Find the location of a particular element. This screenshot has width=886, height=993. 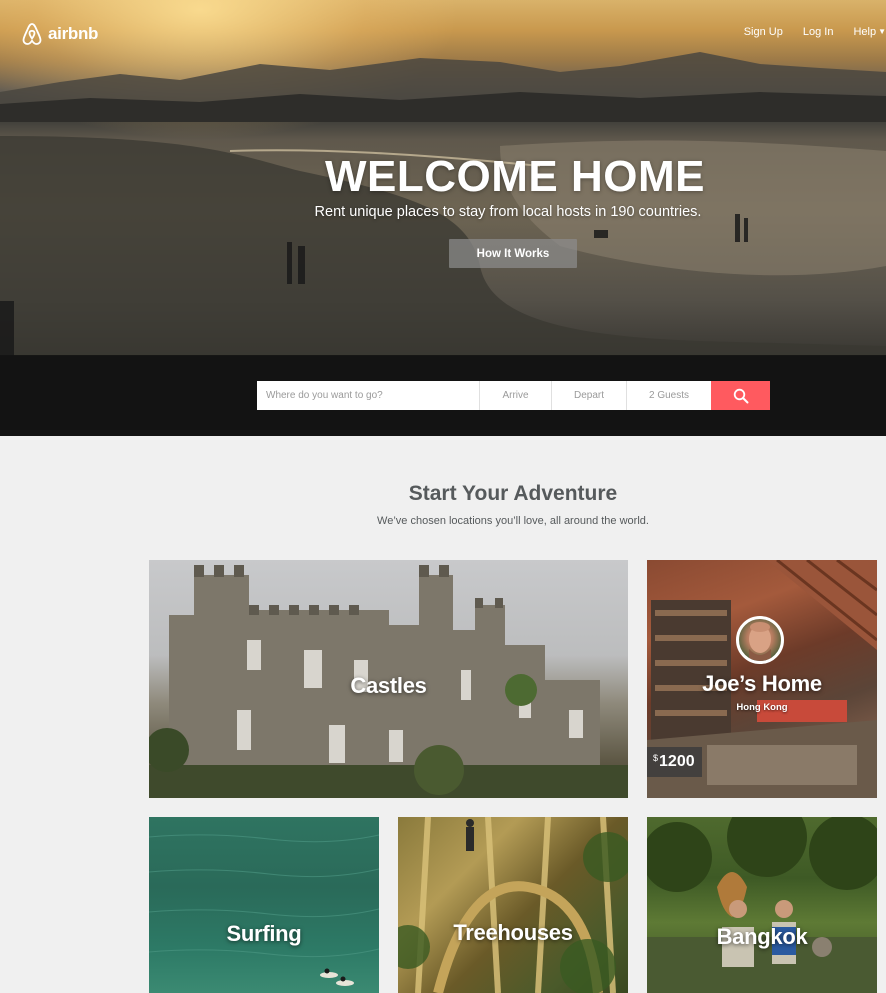

how-it-works-button: How It Works is located at coordinates (513, 253).